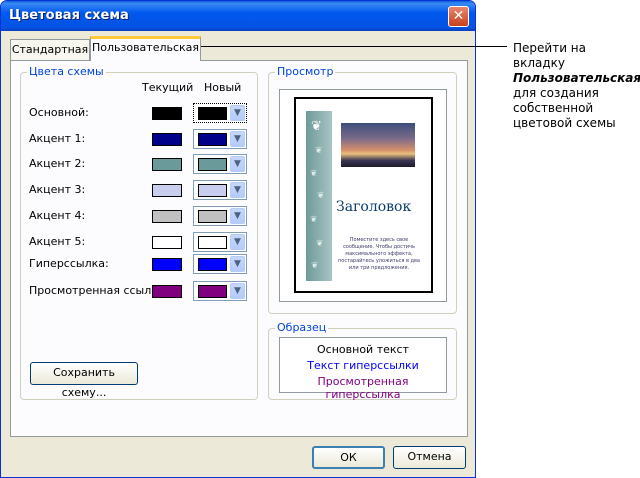 This screenshot has width=640, height=478. What do you see at coordinates (69, 263) in the screenshot?
I see `color-row-label: Гиперссылка:` at bounding box center [69, 263].